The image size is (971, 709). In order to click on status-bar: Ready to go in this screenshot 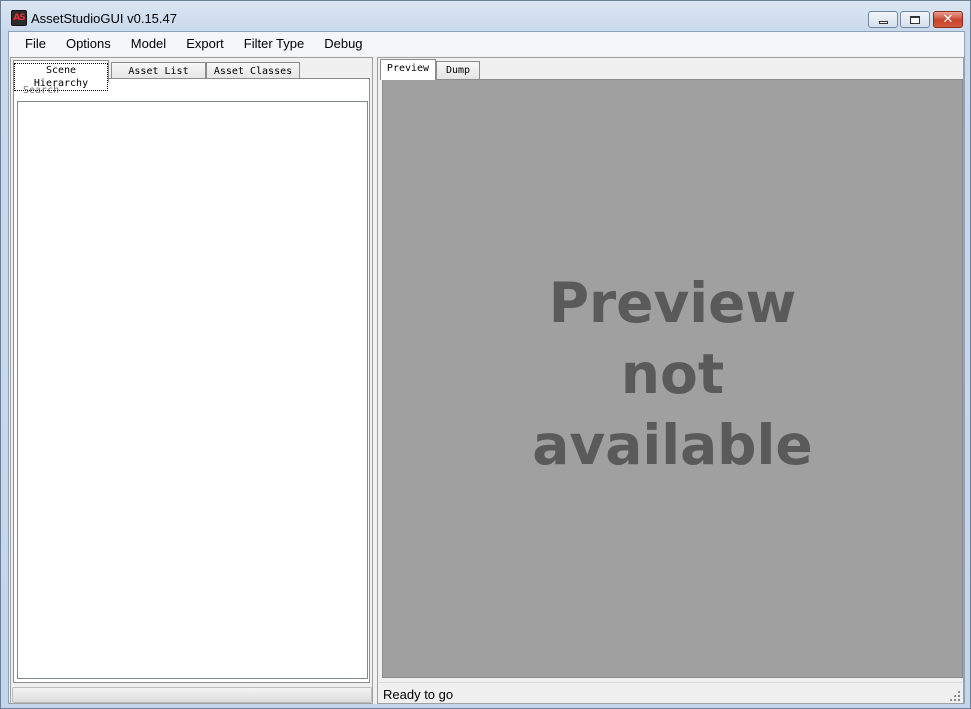, I will do `click(670, 692)`.